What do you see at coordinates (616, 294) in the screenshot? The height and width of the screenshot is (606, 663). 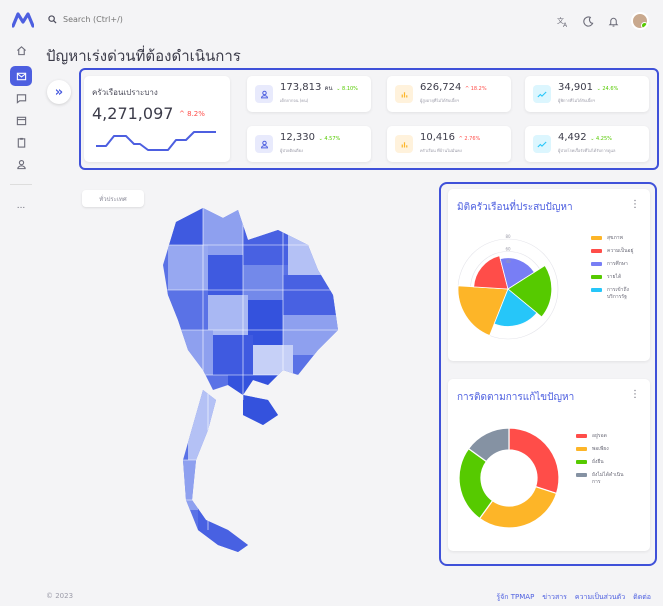 I see `legend-item: การเข้าถึงบริการรัฐ` at bounding box center [616, 294].